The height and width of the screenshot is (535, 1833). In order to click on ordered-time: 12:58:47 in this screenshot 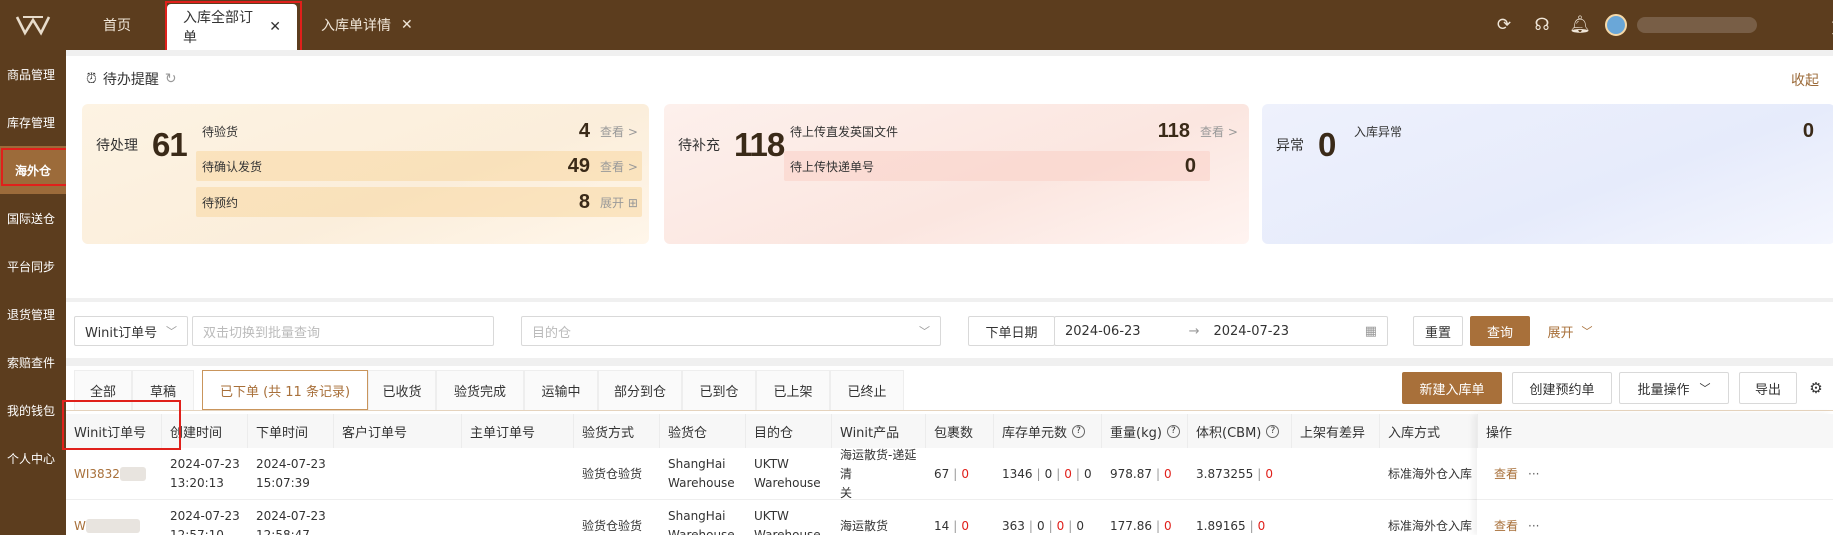, I will do `click(283, 531)`.